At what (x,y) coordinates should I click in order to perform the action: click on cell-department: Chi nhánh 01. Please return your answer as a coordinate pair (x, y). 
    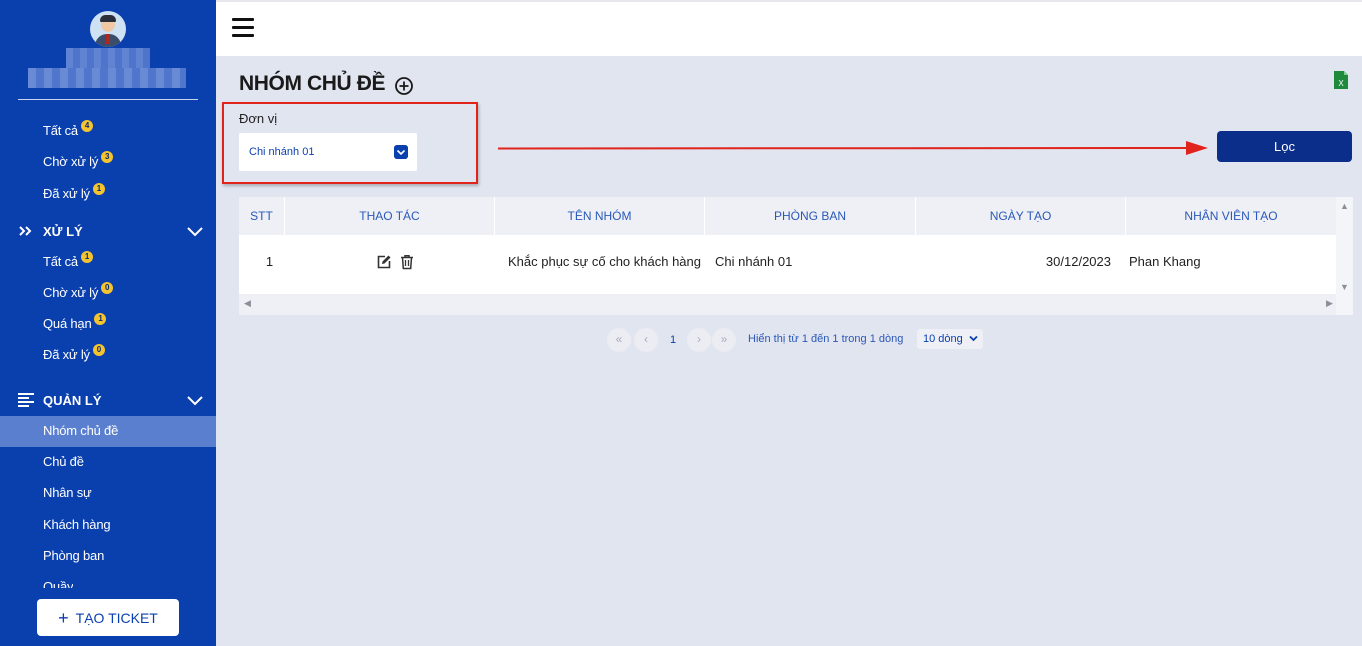
    Looking at the image, I should click on (754, 261).